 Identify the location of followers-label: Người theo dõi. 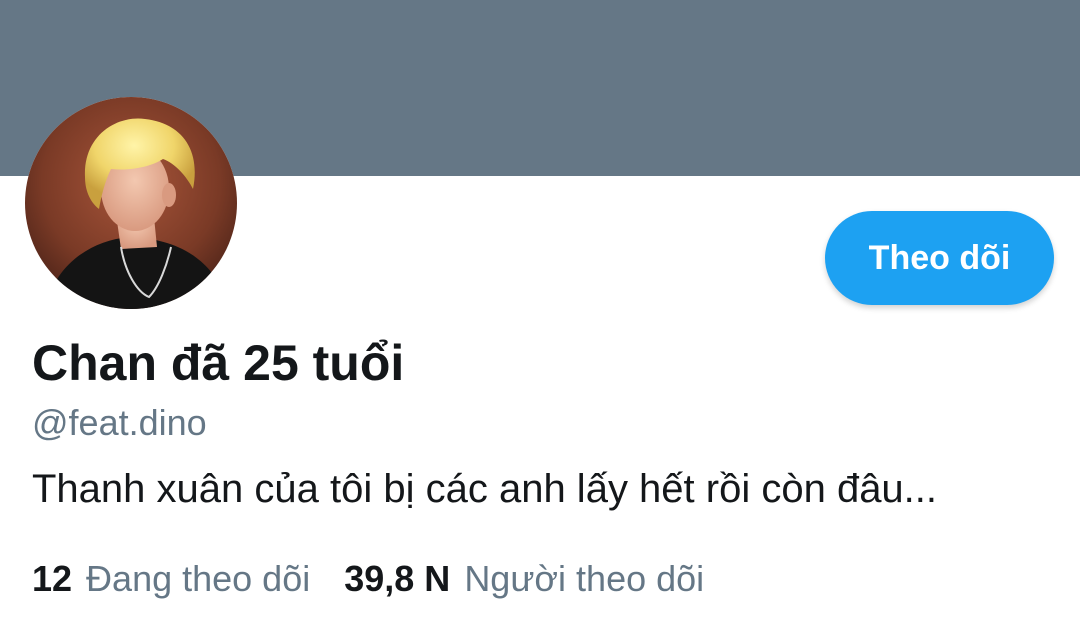
(584, 578).